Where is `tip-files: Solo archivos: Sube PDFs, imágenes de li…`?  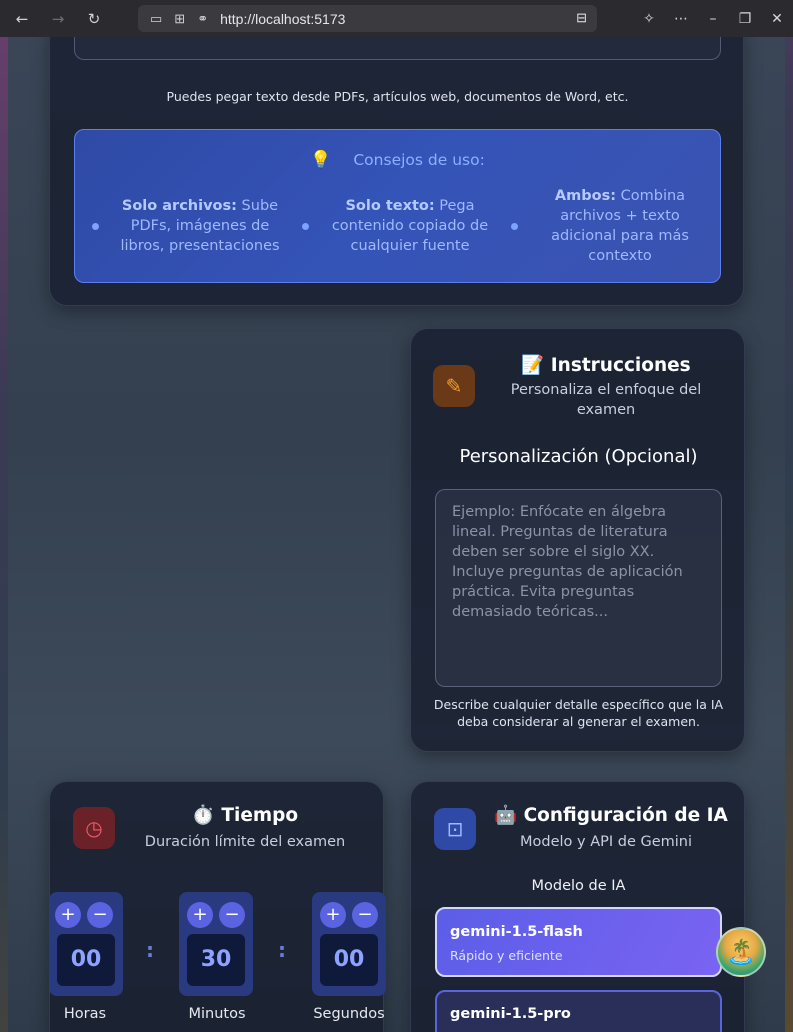 tip-files: Solo archivos: Sube PDFs, imágenes de li… is located at coordinates (200, 226).